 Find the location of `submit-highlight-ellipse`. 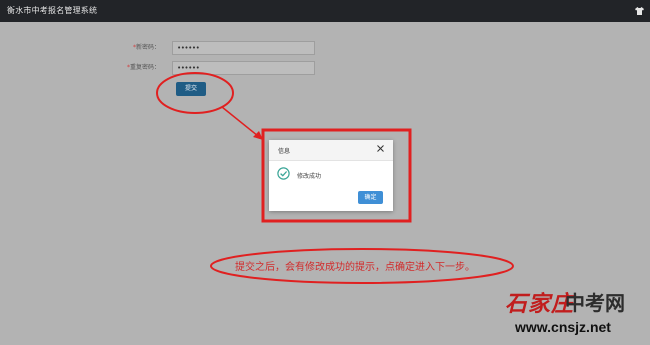

submit-highlight-ellipse is located at coordinates (195, 93).